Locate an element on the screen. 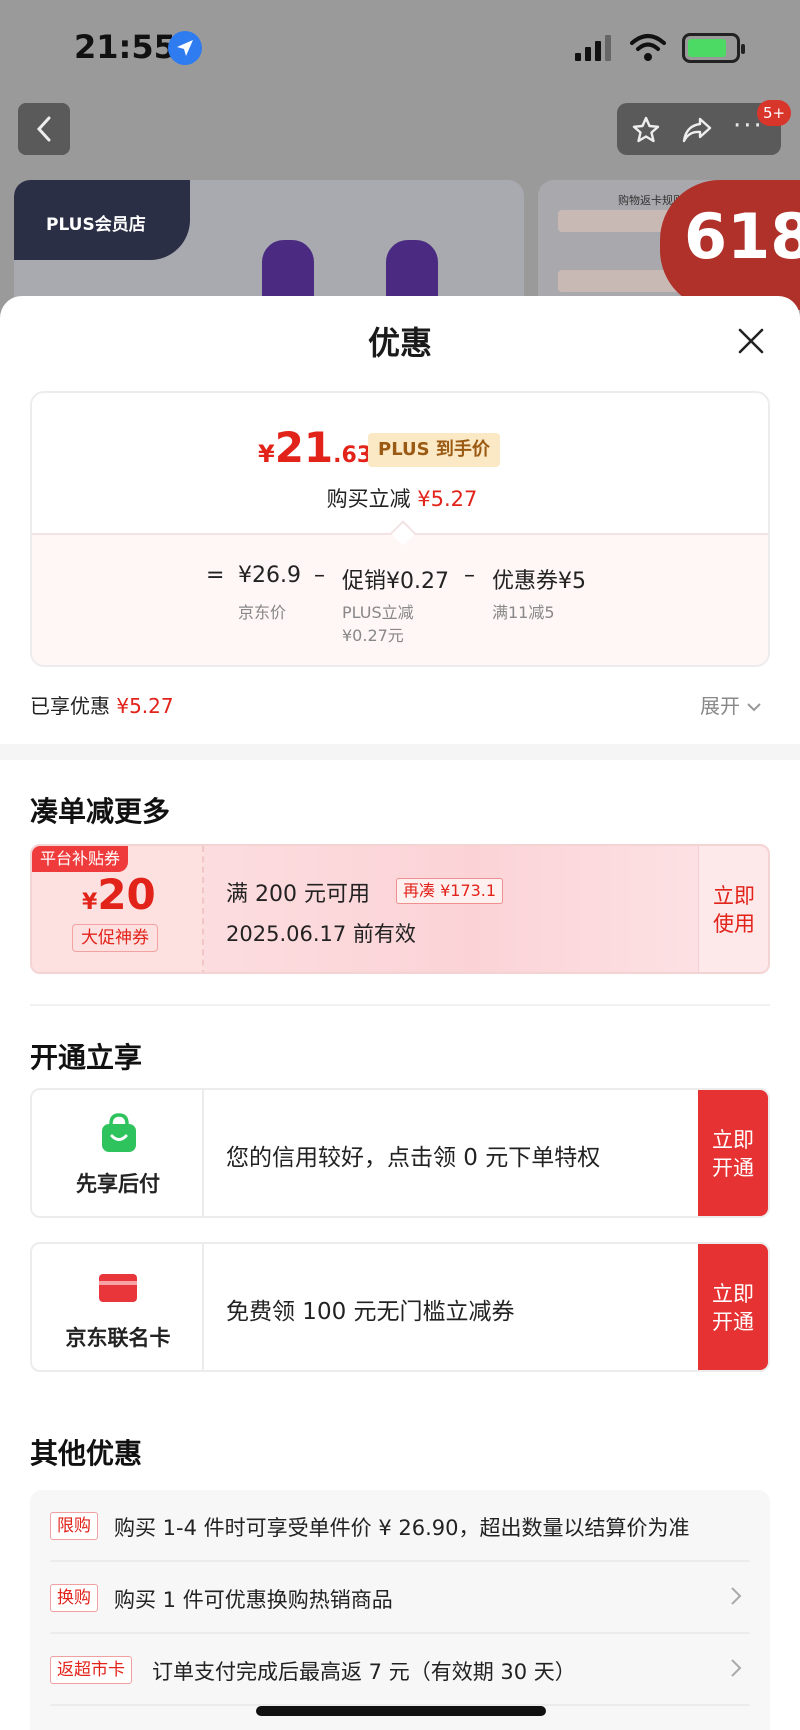  close-icon is located at coordinates (751, 341).